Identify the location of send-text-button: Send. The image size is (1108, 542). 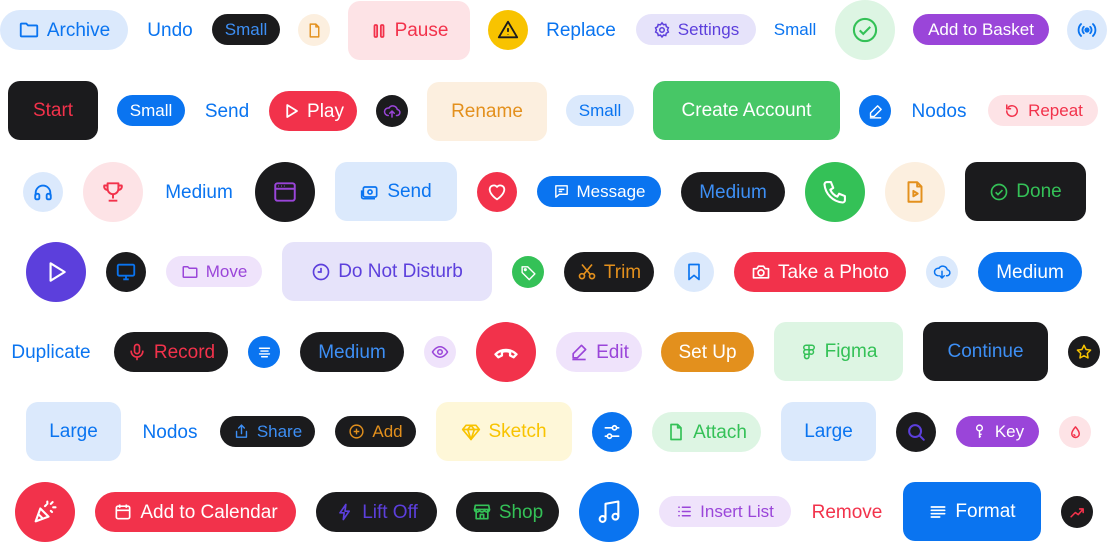
(227, 111).